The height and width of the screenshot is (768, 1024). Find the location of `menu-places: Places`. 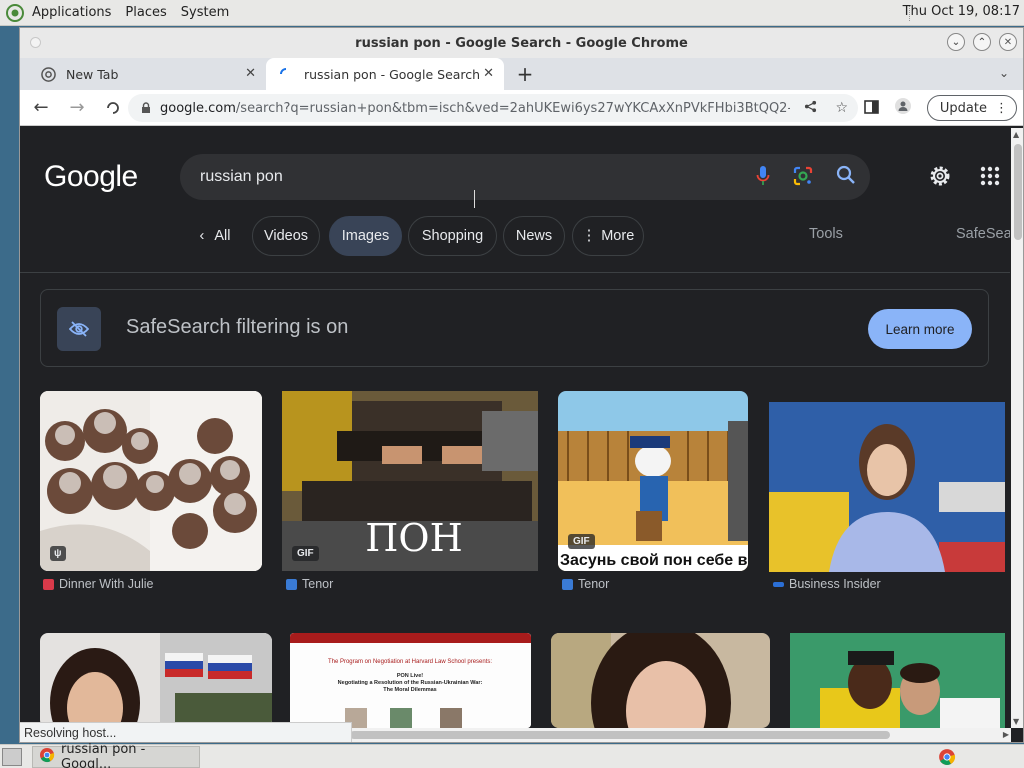

menu-places: Places is located at coordinates (145, 12).